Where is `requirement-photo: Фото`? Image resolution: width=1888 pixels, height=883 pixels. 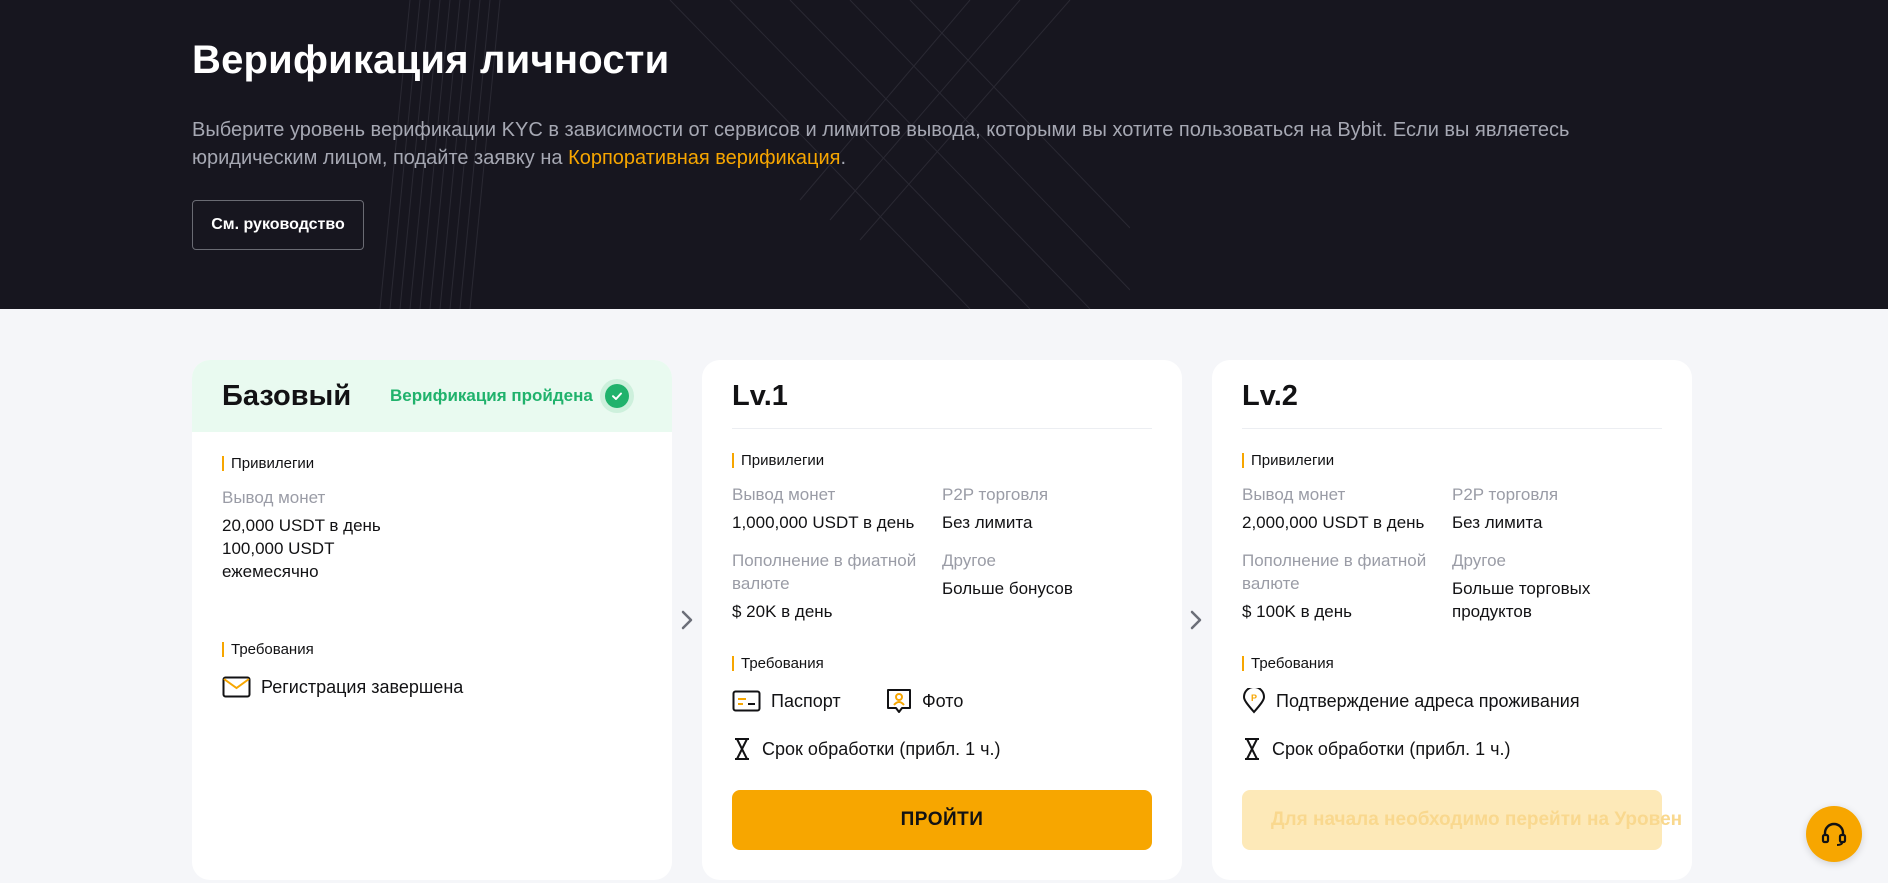
requirement-photo: Фото is located at coordinates (924, 701).